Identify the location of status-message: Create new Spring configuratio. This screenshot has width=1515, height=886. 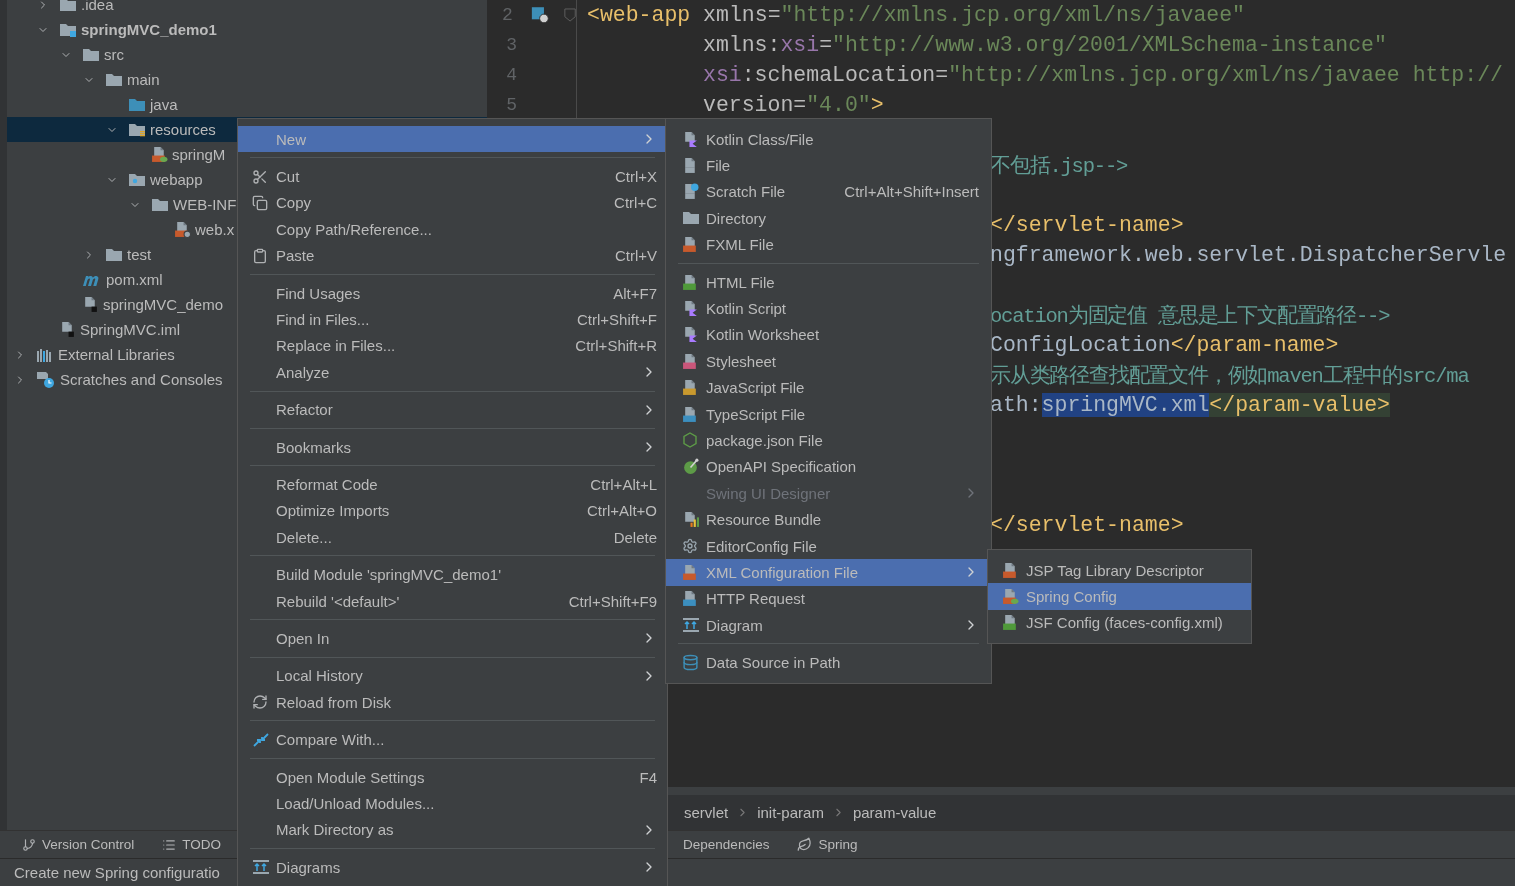
(117, 872).